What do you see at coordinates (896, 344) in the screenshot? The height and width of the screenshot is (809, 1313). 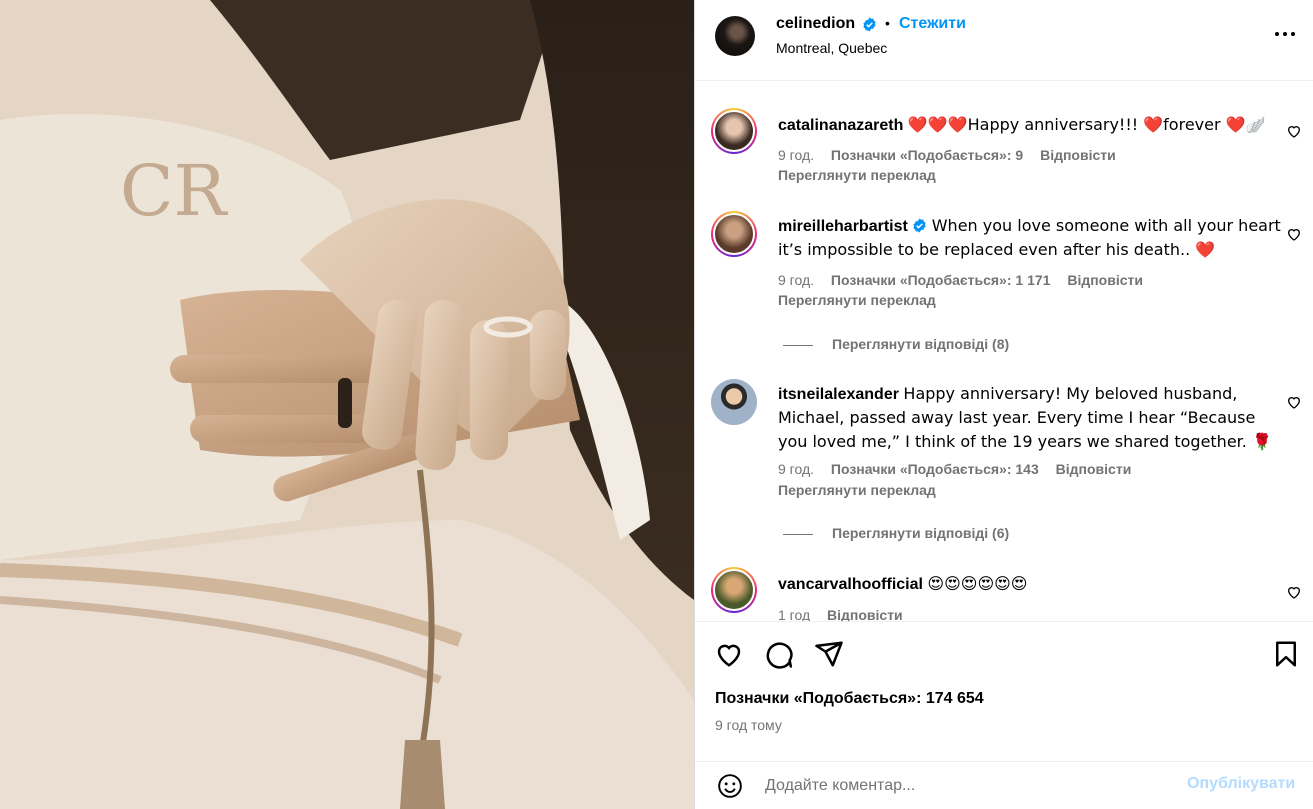 I see `view-replies-link: Переглянути відповіді (8)` at bounding box center [896, 344].